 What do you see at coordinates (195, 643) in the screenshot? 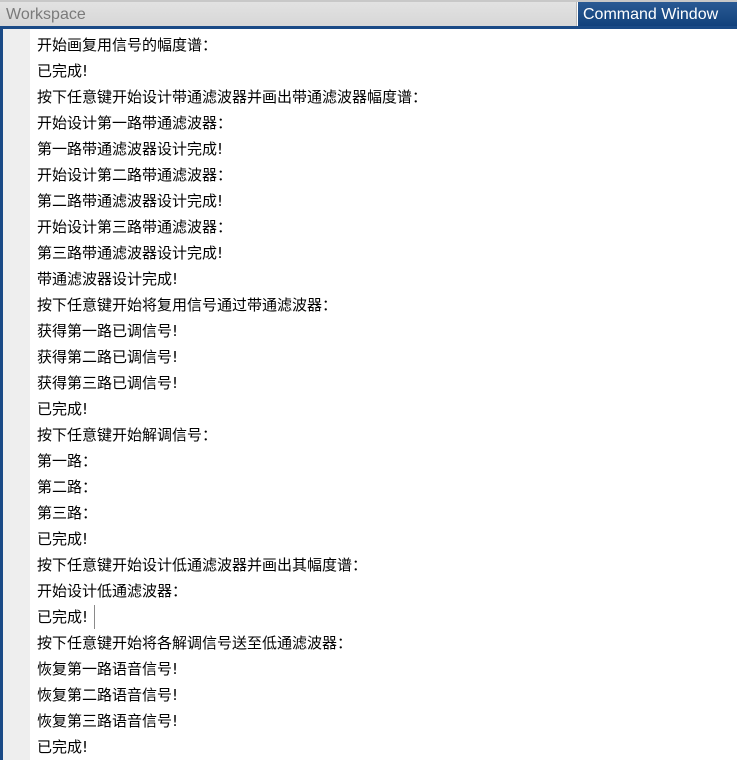
I see `output-line: 按下任意键开始将各解调信号送至低通滤波器：` at bounding box center [195, 643].